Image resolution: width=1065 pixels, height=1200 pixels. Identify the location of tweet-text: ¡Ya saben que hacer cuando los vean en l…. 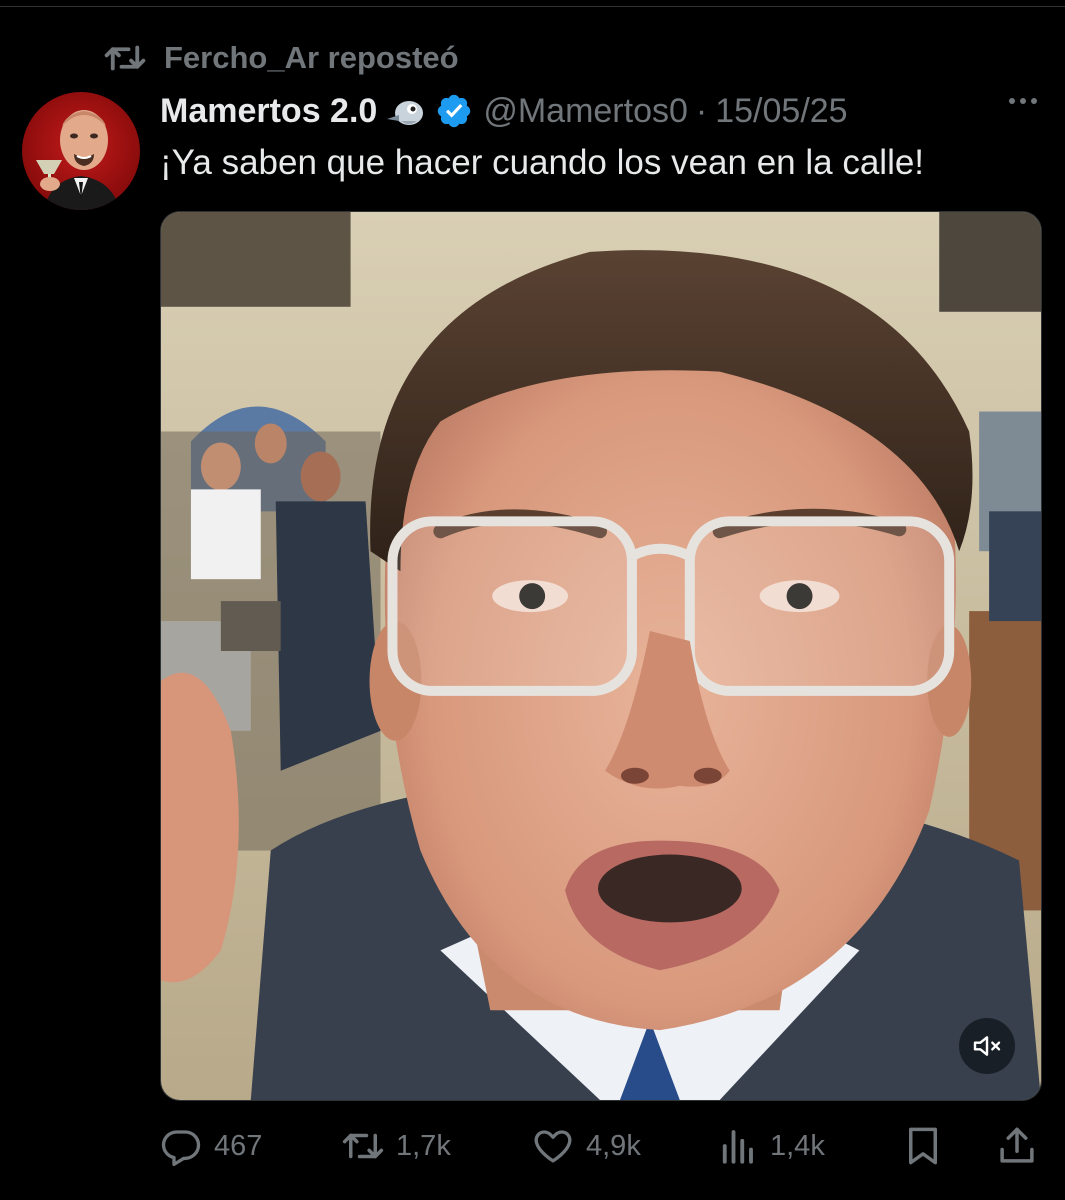
(542, 162).